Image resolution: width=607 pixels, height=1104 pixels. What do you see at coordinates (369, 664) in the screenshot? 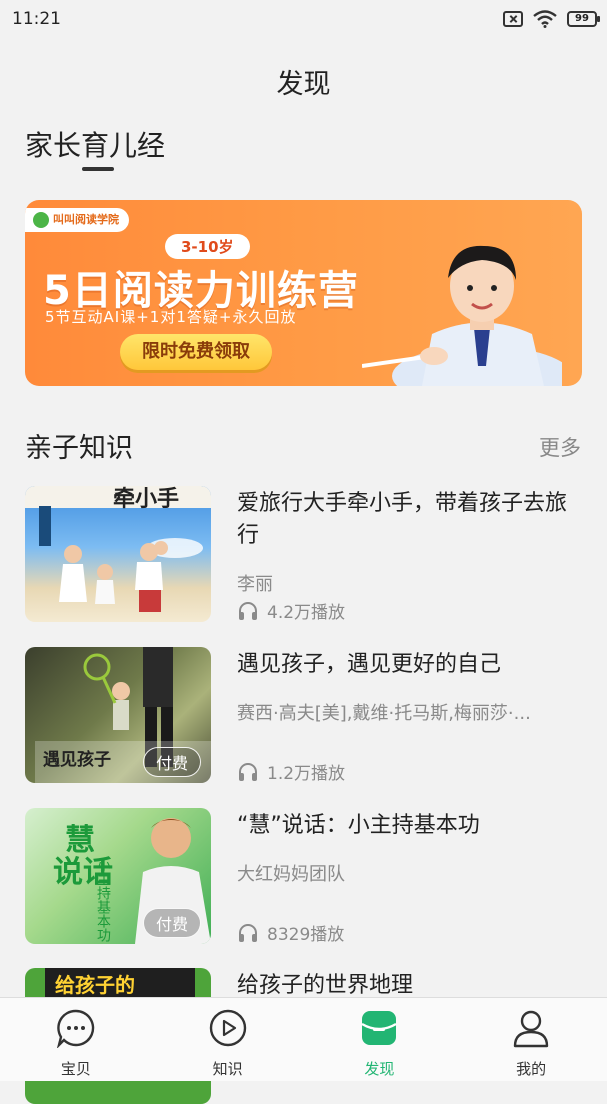
I see `item-title: 遇见孩子，遇见更好的自己` at bounding box center [369, 664].